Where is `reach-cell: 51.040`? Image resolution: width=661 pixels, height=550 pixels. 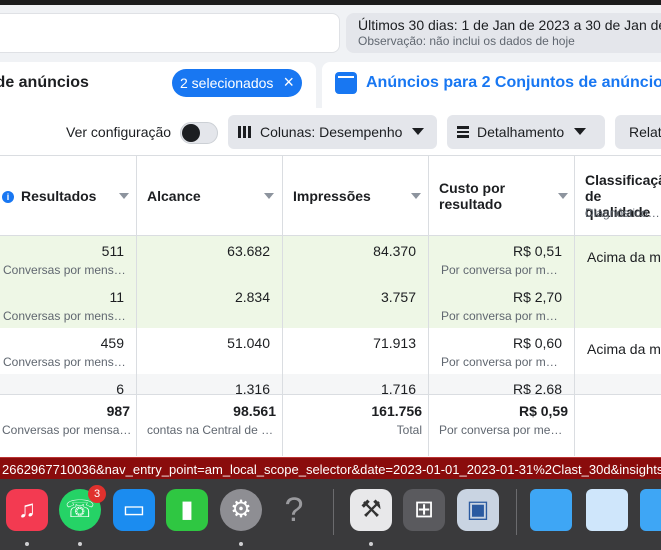 reach-cell: 51.040 is located at coordinates (210, 351).